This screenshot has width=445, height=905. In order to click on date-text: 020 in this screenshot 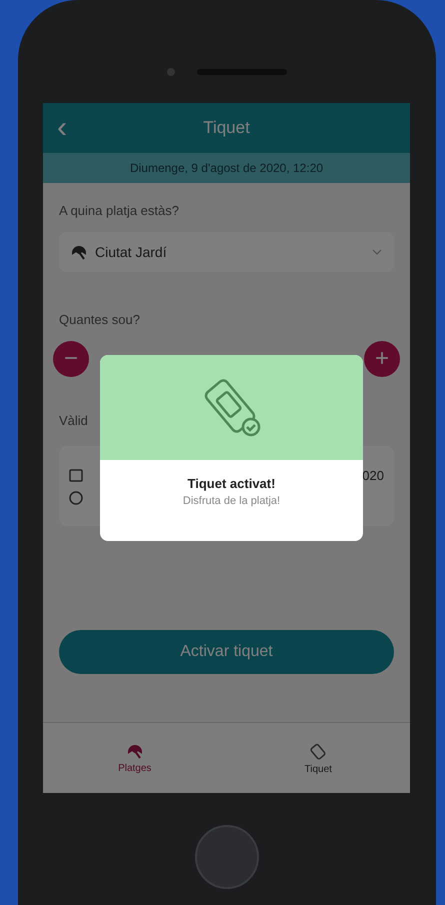, I will do `click(373, 475)`.